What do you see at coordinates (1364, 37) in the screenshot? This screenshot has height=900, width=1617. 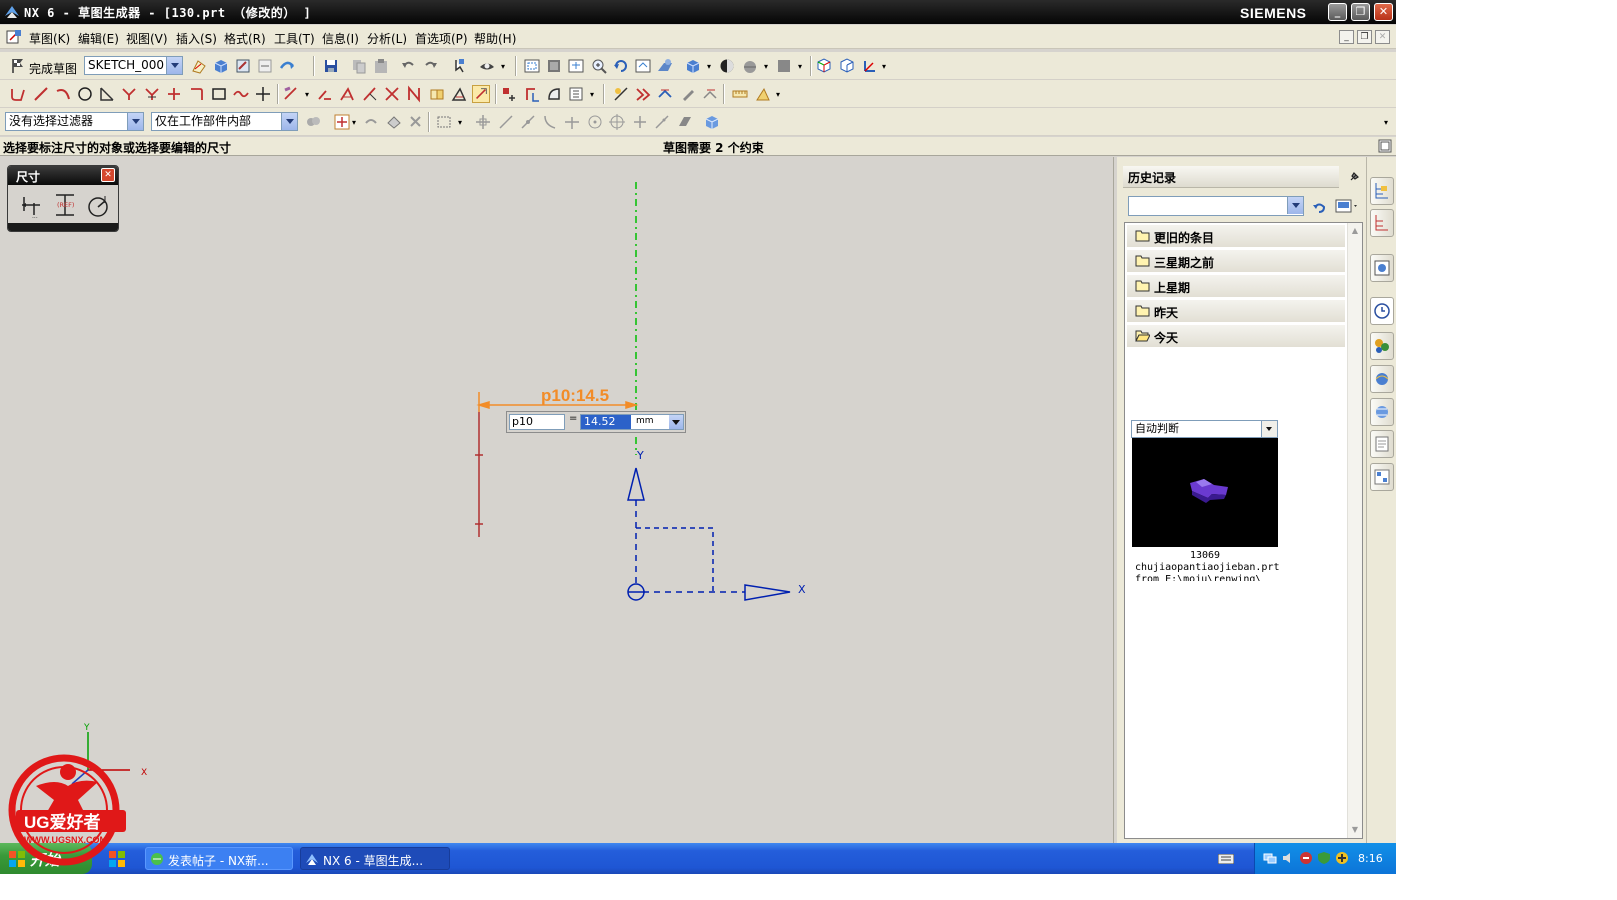 I see `doc-restore-button: ❐` at bounding box center [1364, 37].